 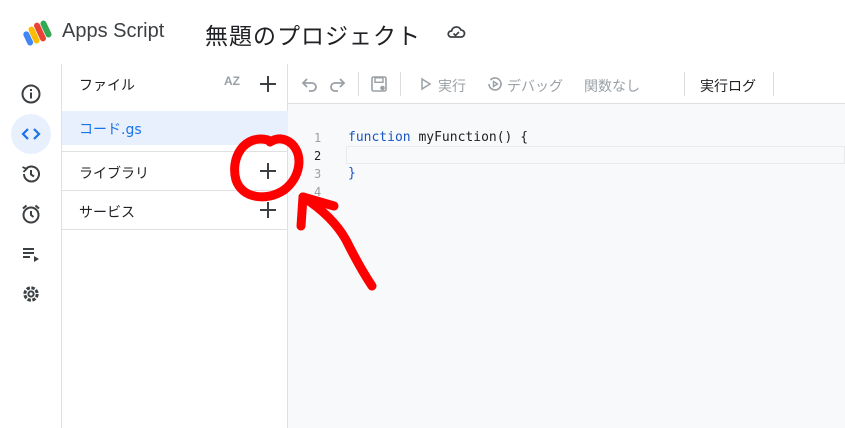 I want to click on code-line-3: }, so click(x=352, y=173).